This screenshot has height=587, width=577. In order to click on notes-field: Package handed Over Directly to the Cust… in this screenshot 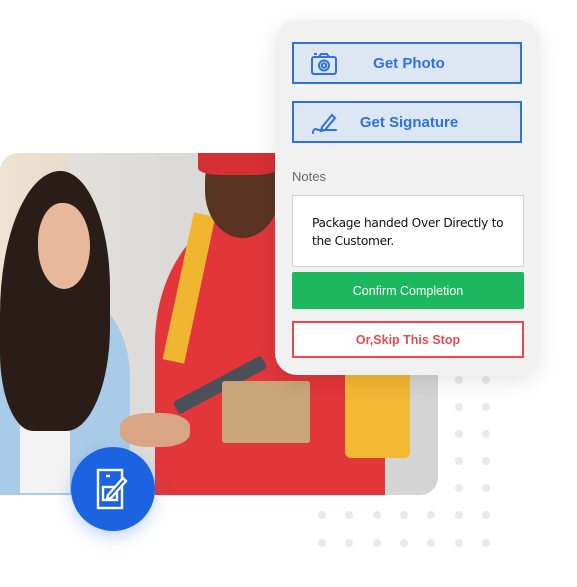, I will do `click(408, 231)`.